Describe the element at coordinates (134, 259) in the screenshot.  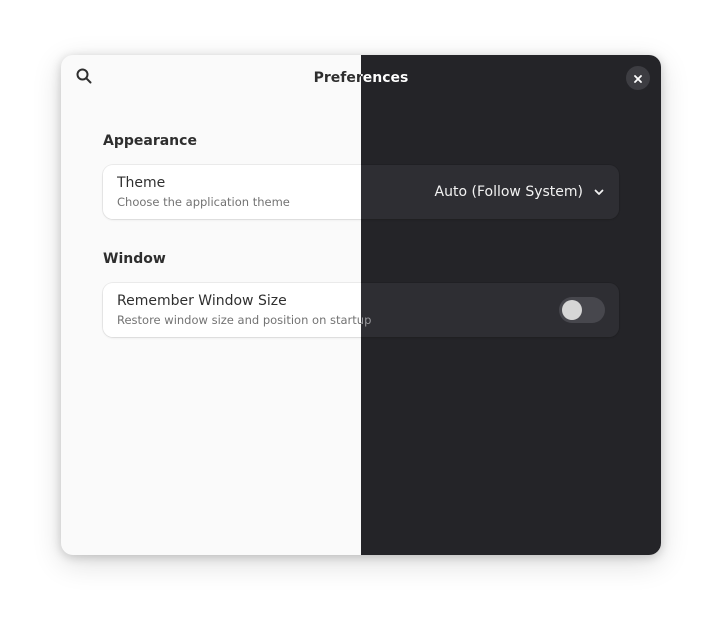
I see `section-title-window: Window` at that location.